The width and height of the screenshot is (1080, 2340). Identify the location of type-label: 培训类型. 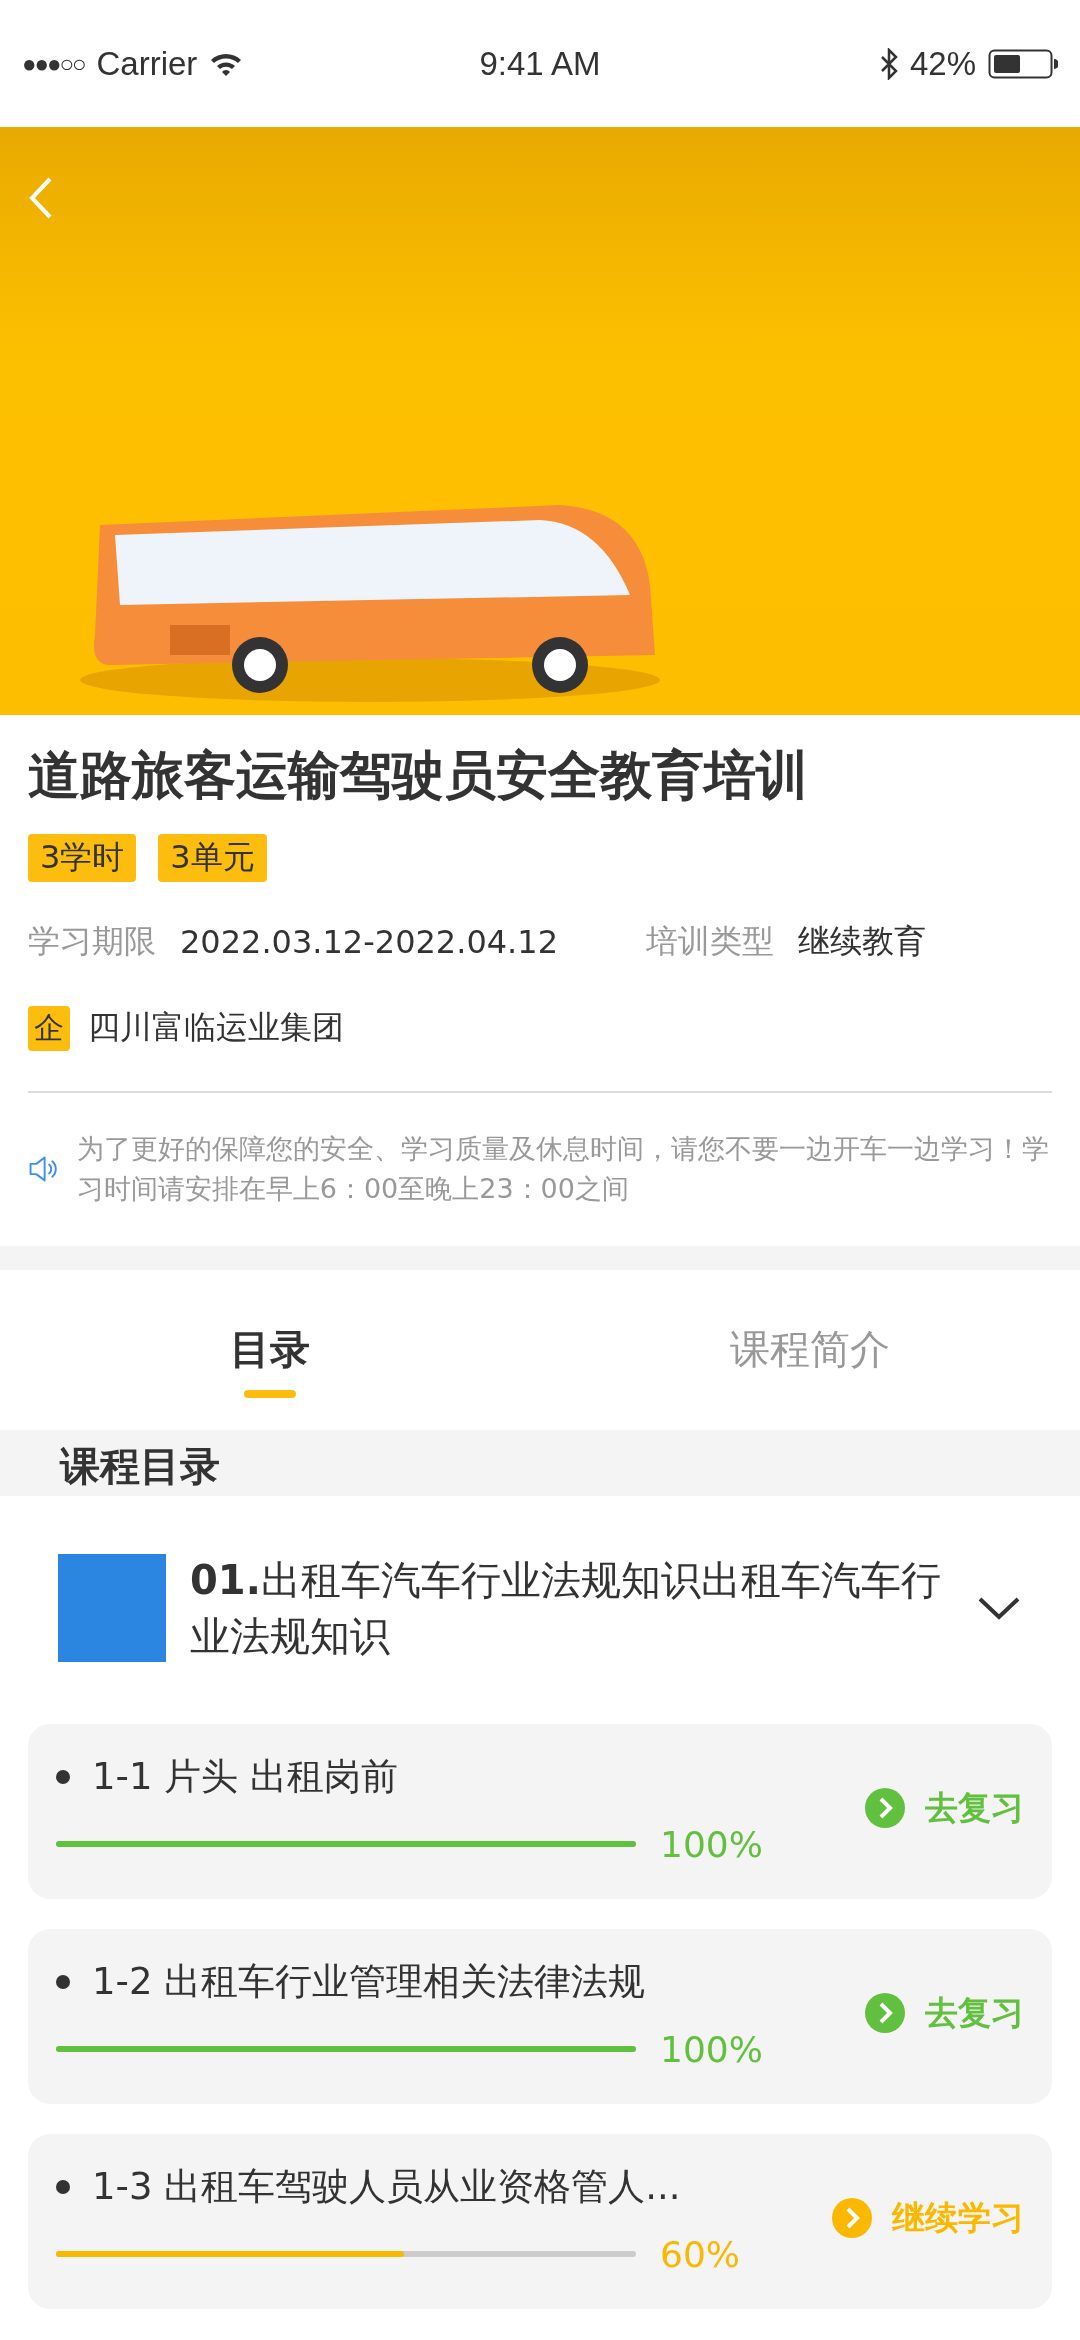
(710, 941).